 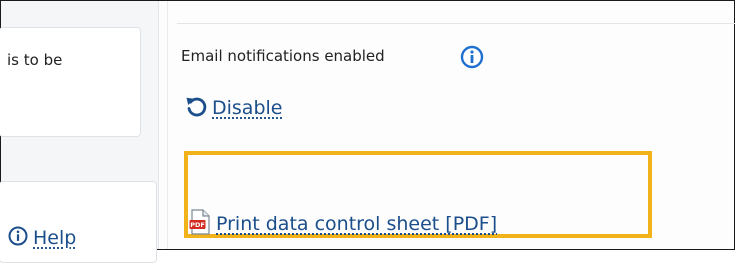 What do you see at coordinates (158, 125) in the screenshot?
I see `column-divider` at bounding box center [158, 125].